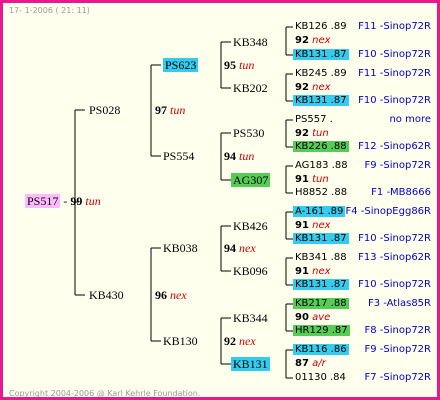 Image resolution: width=440 pixels, height=400 pixels. I want to click on gen1-node: PS028, so click(104, 110).